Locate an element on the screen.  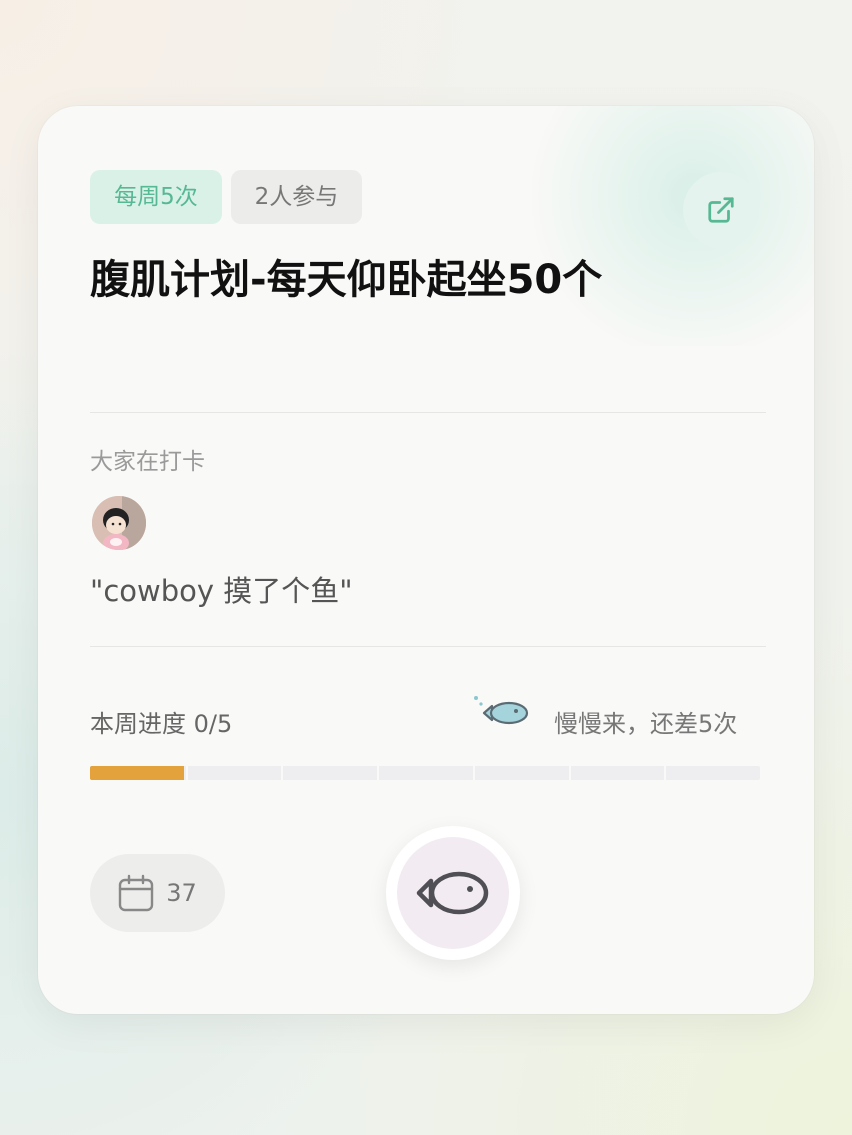
calendar-icon is located at coordinates (136, 893).